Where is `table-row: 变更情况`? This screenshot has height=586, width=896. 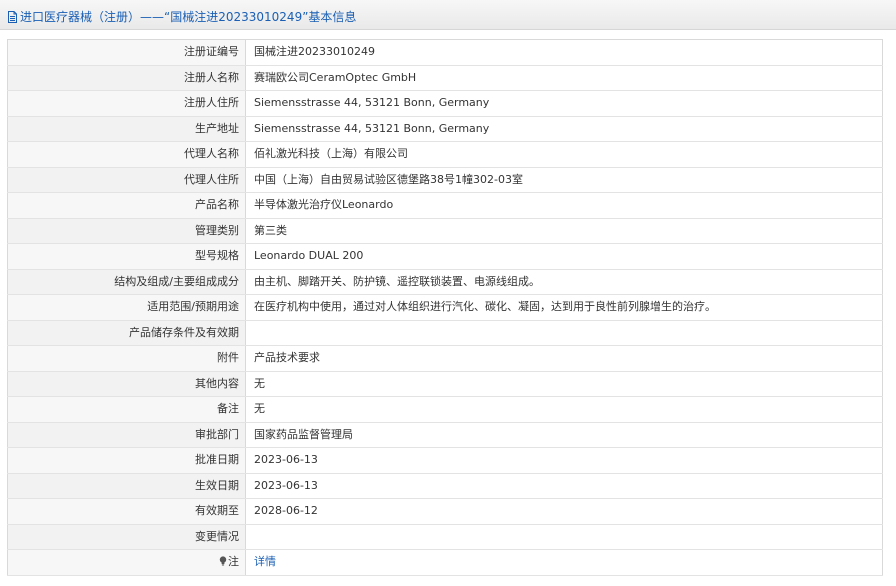 table-row: 变更情况 is located at coordinates (445, 537).